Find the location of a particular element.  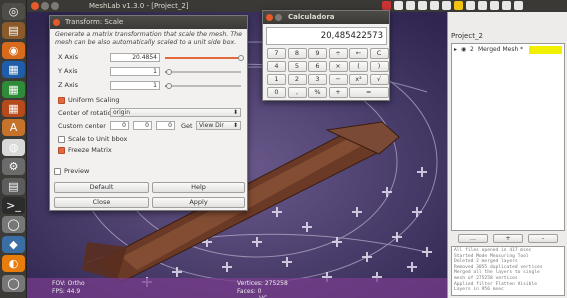

x-axis-slider-fill is located at coordinates (203, 58).